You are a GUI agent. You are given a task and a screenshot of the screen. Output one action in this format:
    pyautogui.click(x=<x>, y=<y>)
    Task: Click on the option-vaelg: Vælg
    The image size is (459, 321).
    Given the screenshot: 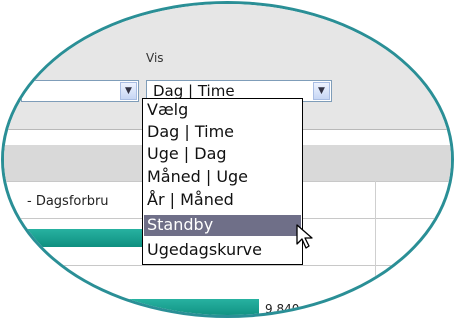 What is the action you would take?
    pyautogui.click(x=222, y=110)
    